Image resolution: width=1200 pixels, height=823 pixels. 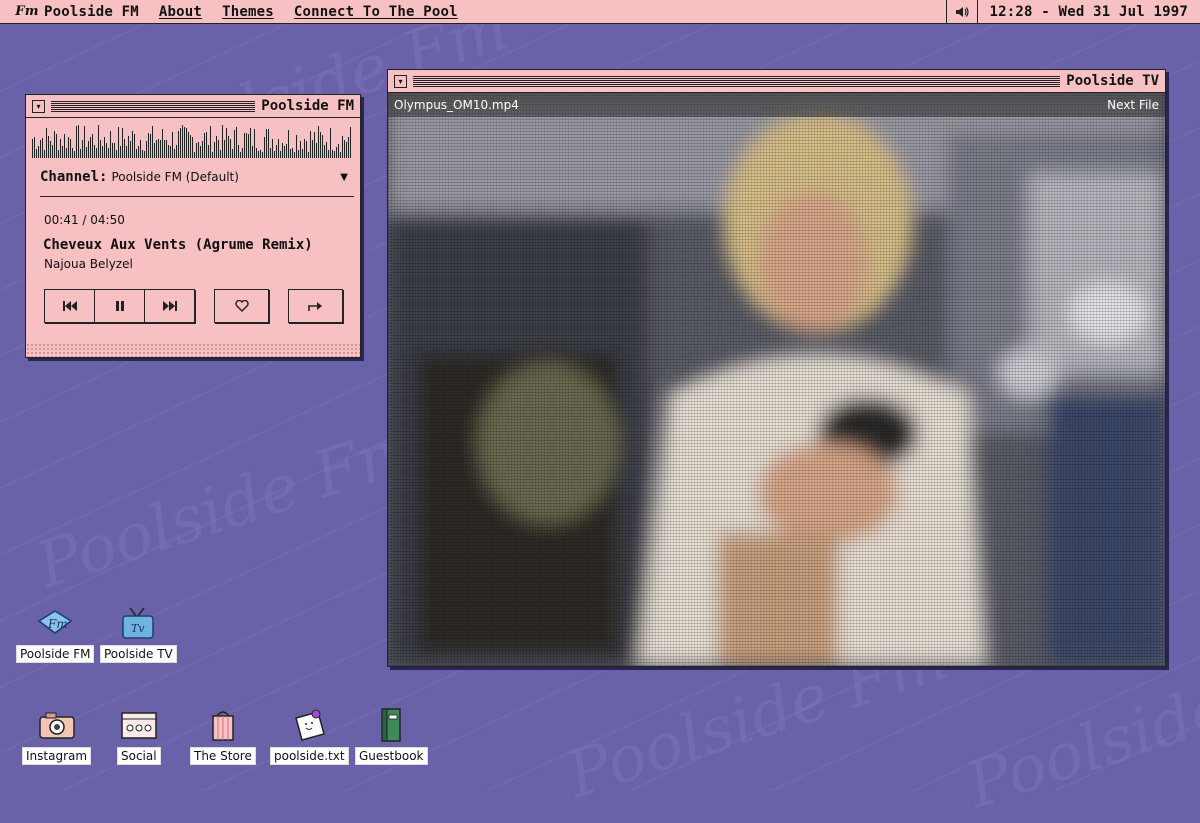 I want to click on watermark-logo: Poolside Fm, so click(x=228, y=507).